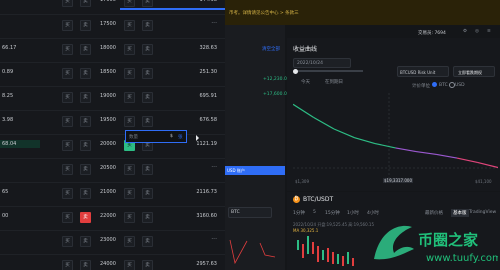 This screenshot has width=500, height=270. I want to click on strike-price: 17500, so click(108, 24).